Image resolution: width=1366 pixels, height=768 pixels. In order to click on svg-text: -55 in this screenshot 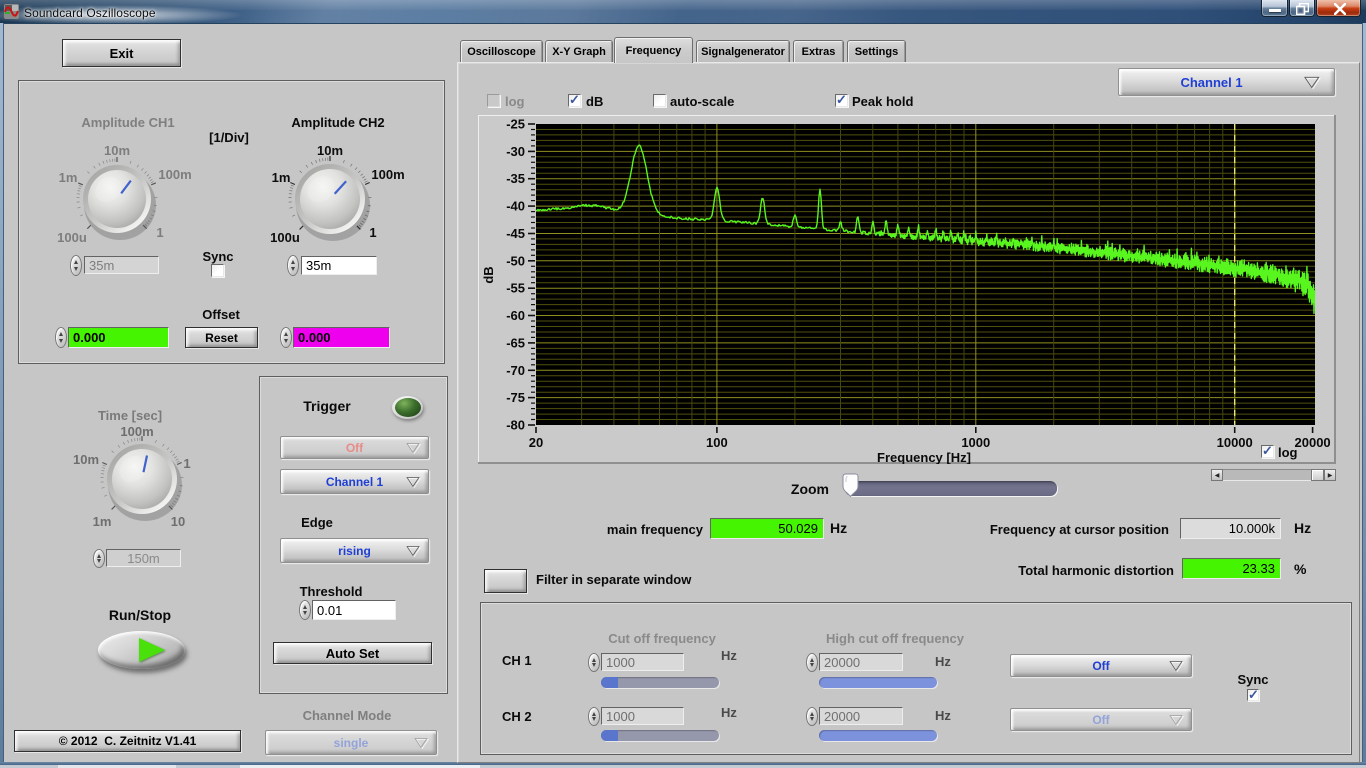, I will do `click(515, 288)`.